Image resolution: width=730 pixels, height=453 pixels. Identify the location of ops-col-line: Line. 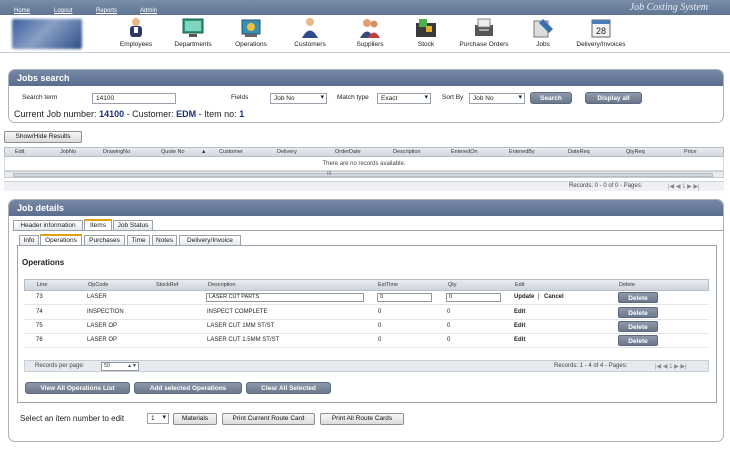
(42, 285).